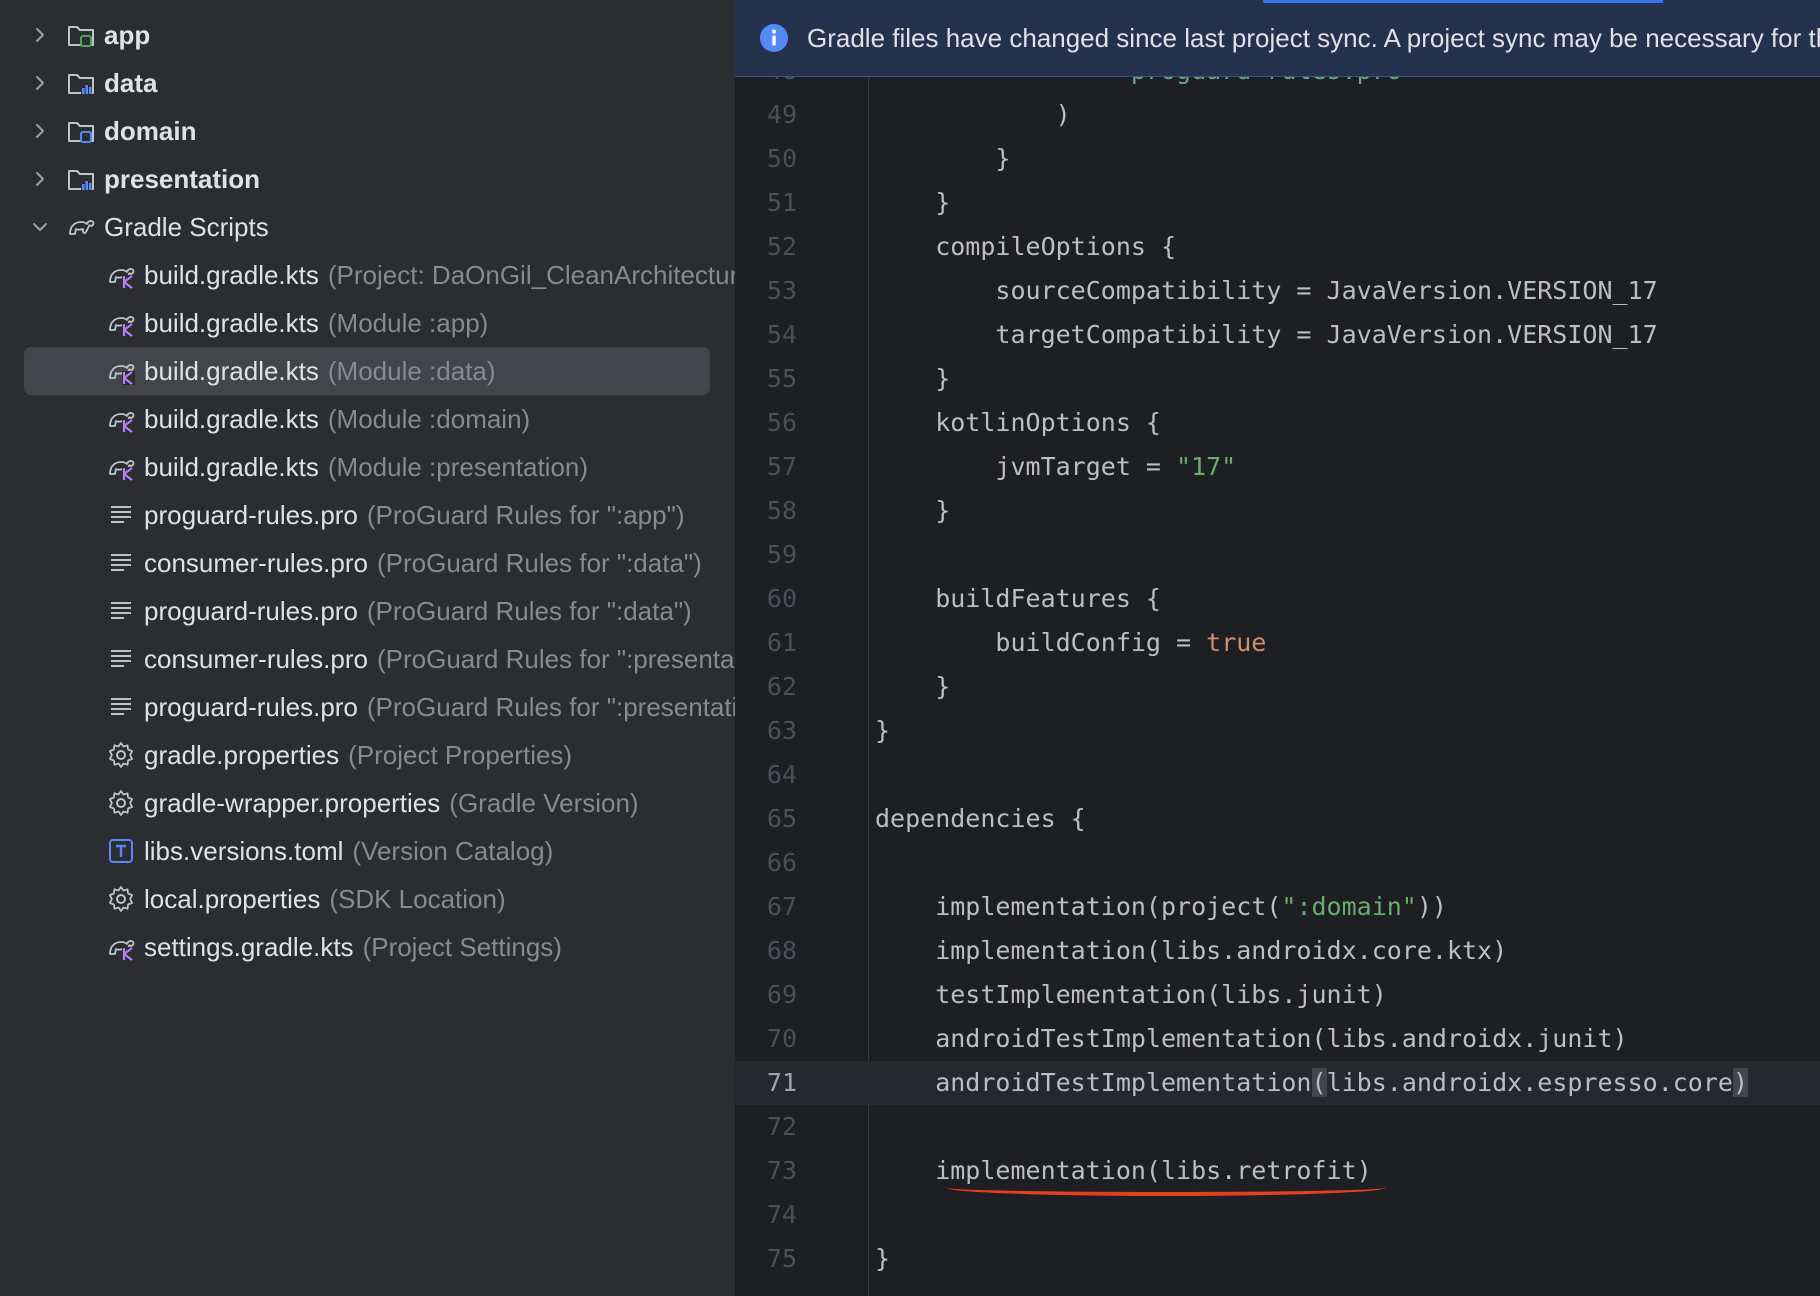 The width and height of the screenshot is (1820, 1296). I want to click on library-folder-icon, so click(81, 180).